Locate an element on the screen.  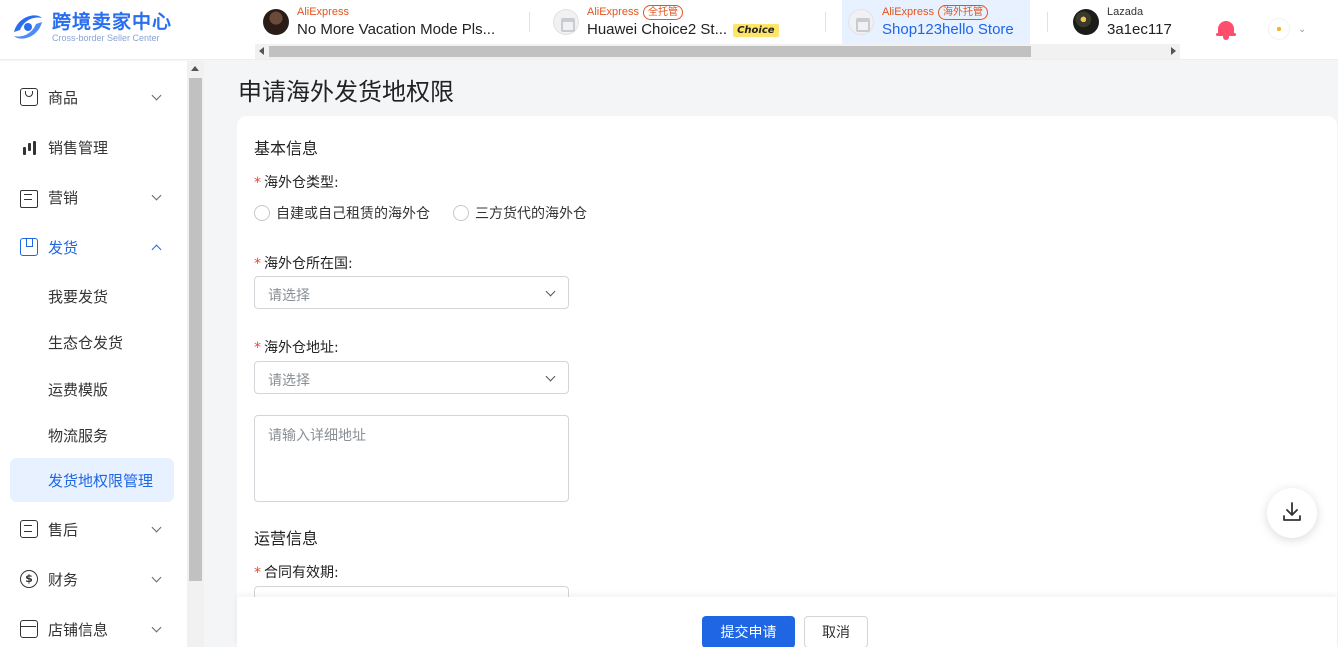
sidebar-item-label: 财务 is located at coordinates (63, 579).